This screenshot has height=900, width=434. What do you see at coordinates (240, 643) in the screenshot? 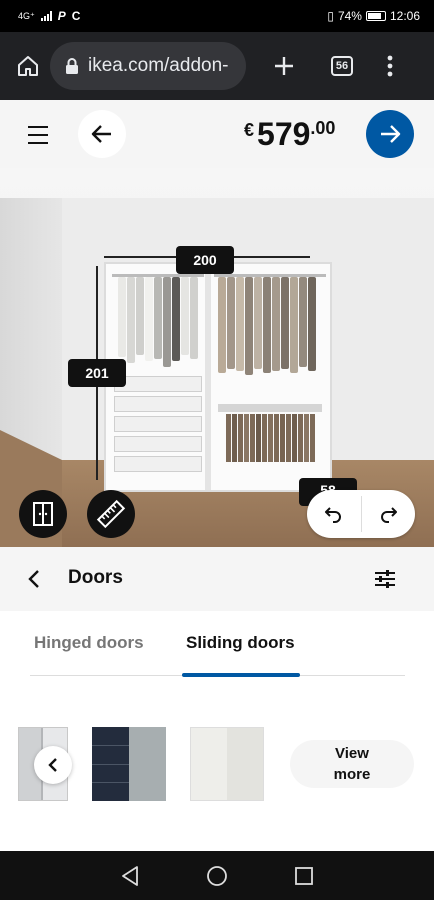
I see `tab-sliding-doors: Sliding doors` at bounding box center [240, 643].